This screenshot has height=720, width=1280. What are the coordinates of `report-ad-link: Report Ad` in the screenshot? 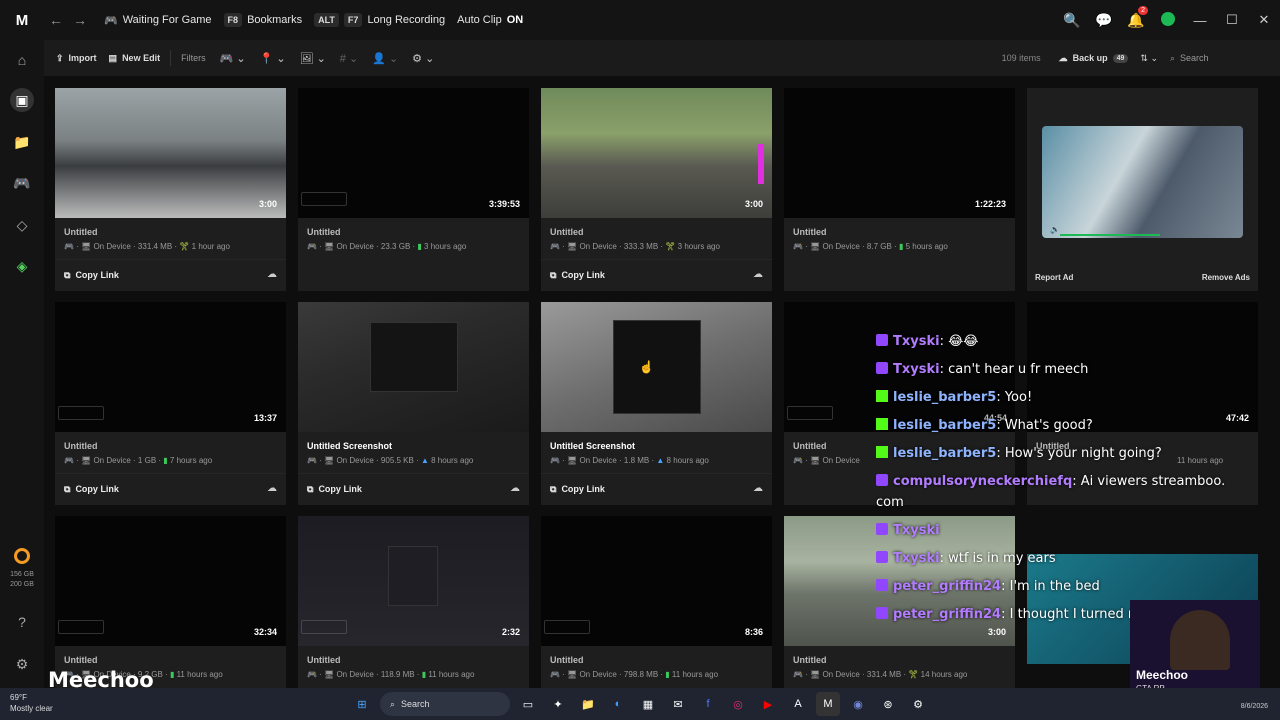 It's located at (1054, 277).